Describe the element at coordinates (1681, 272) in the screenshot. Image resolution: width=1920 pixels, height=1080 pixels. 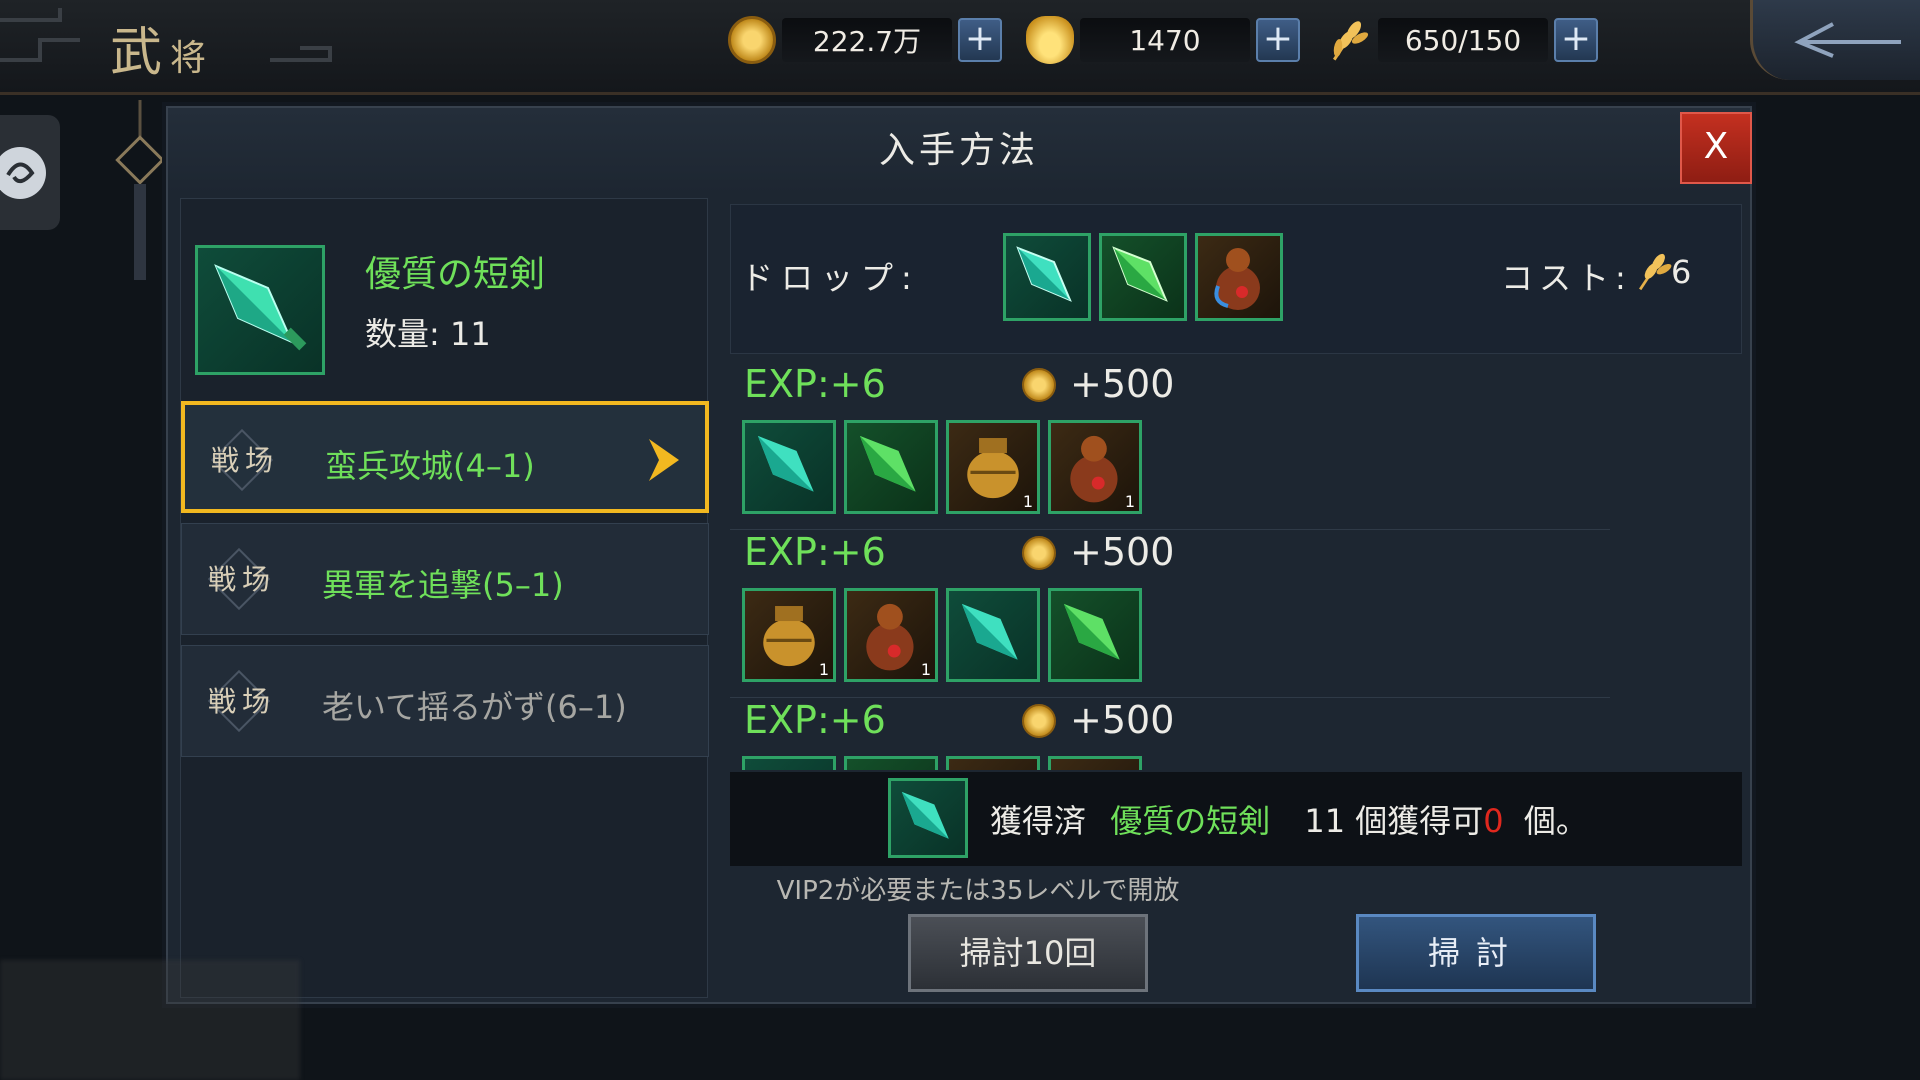
I see `cost-value: 6` at that location.